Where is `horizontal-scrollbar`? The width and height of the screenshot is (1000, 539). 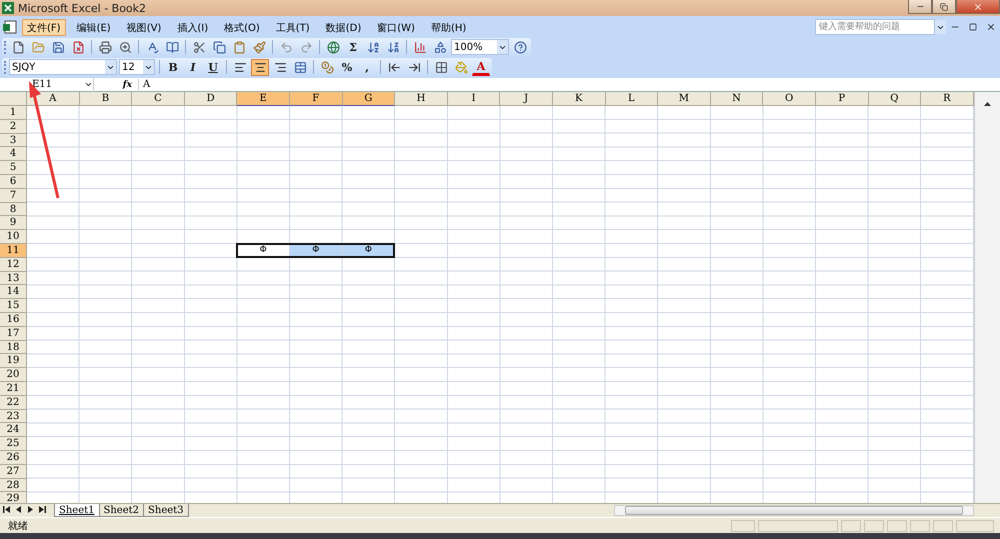 horizontal-scrollbar is located at coordinates (794, 510).